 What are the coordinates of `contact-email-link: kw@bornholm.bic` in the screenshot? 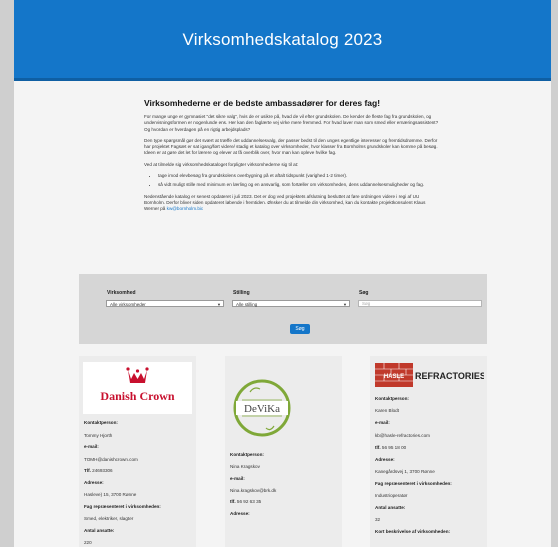 It's located at (185, 208).